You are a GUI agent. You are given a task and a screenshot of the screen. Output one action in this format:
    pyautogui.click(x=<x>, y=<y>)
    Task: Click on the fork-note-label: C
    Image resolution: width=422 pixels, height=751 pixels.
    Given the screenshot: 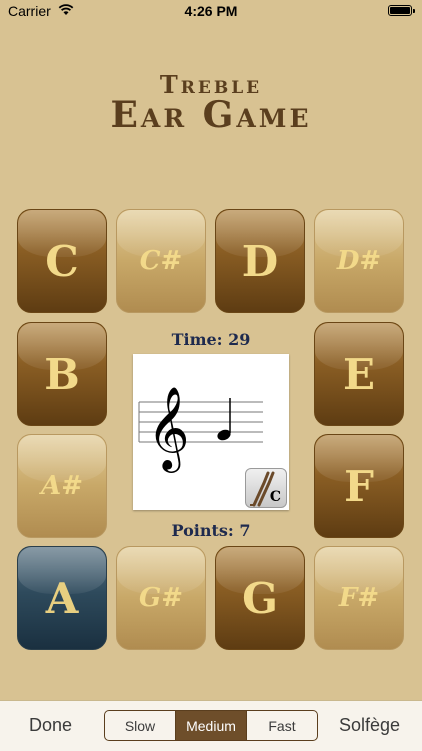 What is the action you would take?
    pyautogui.click(x=275, y=497)
    